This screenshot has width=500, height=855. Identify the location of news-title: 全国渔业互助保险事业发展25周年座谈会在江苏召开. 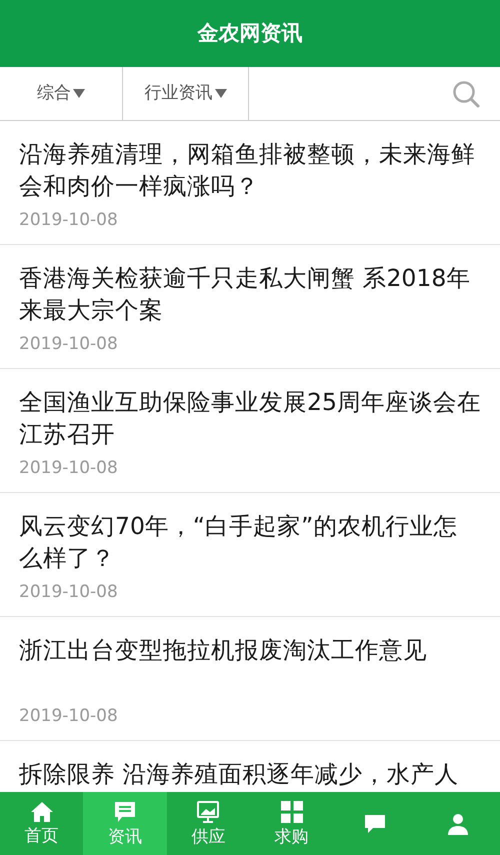
(250, 418).